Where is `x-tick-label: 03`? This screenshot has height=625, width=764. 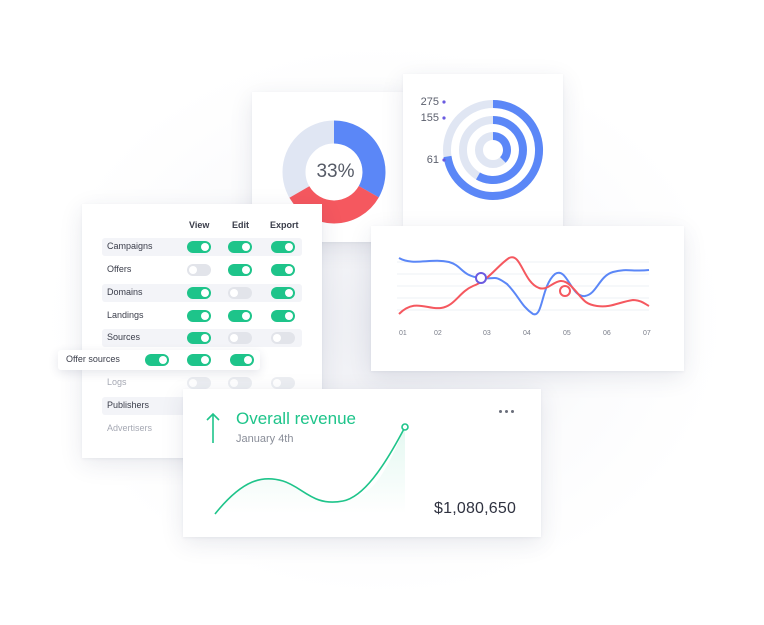
x-tick-label: 03 is located at coordinates (487, 333).